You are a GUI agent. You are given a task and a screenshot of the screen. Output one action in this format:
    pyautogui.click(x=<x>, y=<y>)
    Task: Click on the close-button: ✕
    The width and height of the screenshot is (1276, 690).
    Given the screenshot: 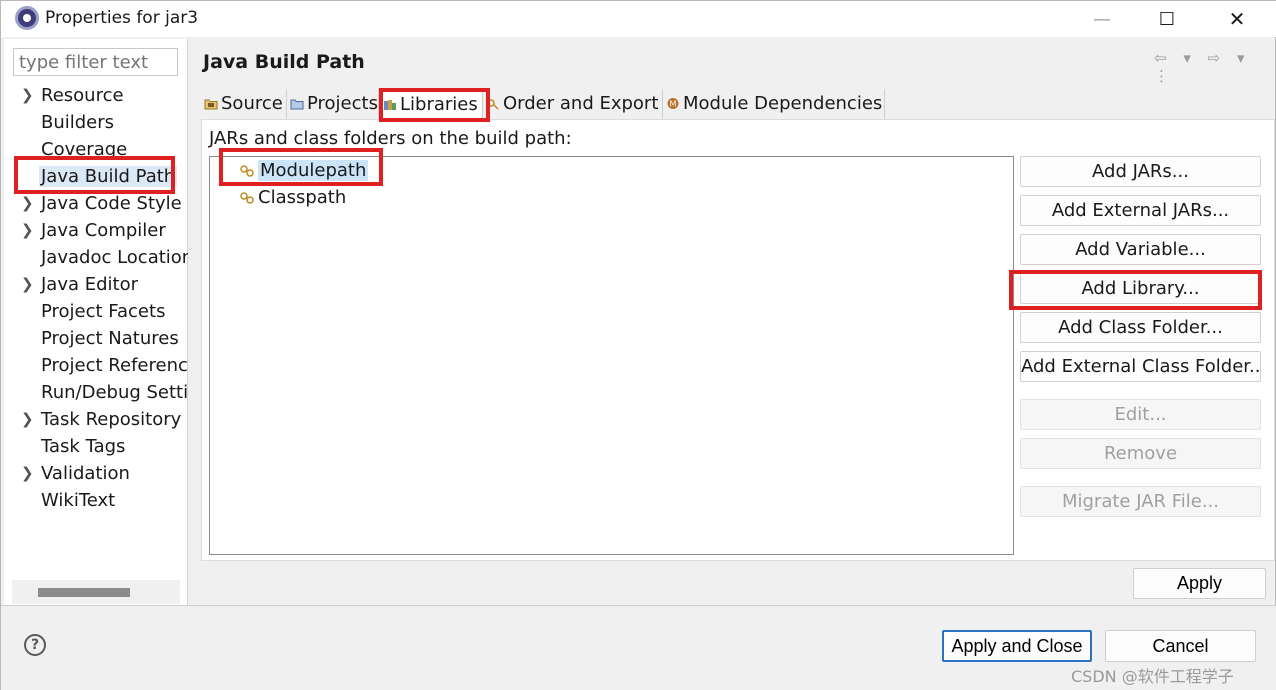 What is the action you would take?
    pyautogui.click(x=1237, y=19)
    